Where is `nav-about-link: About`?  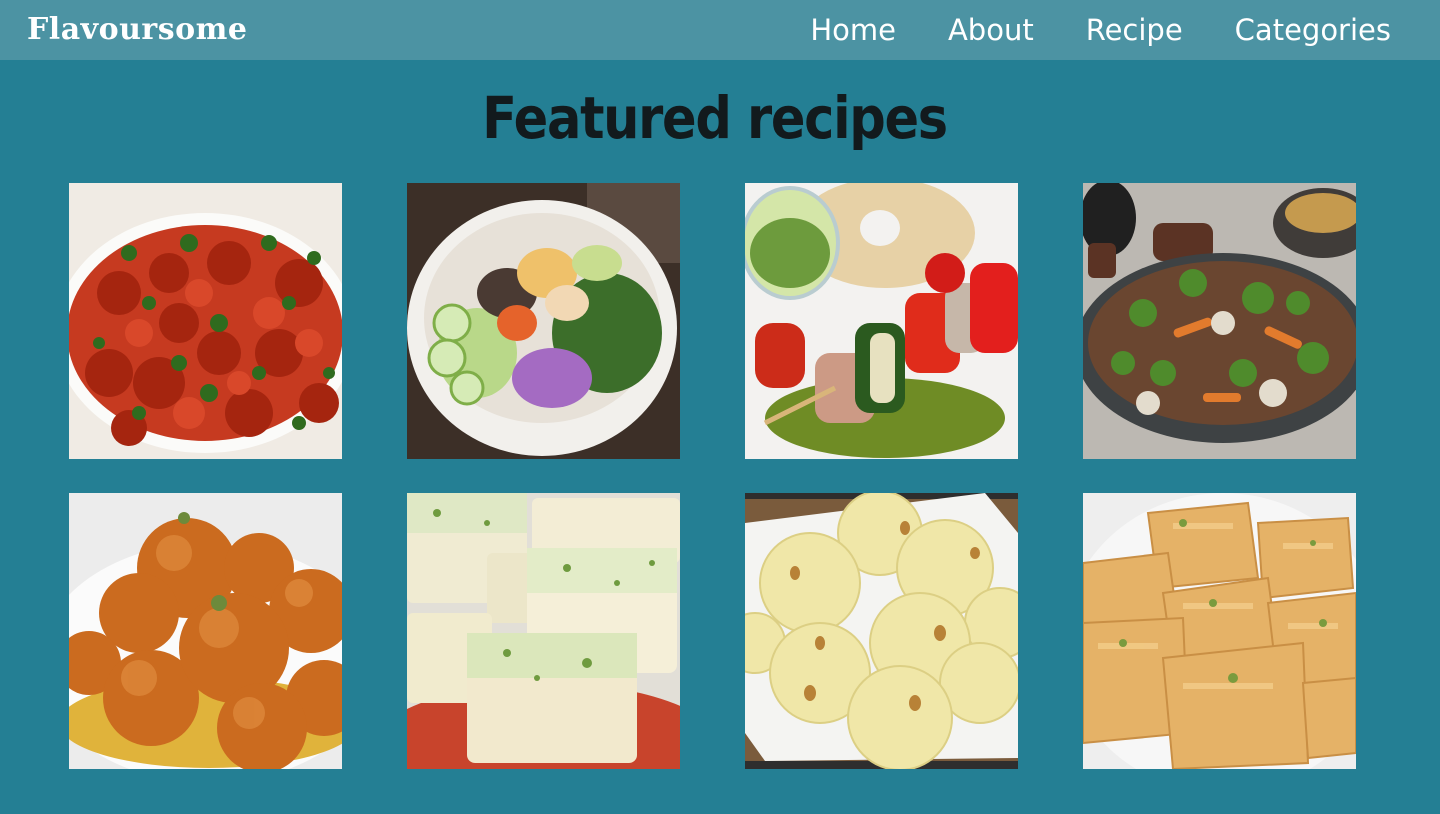
nav-about-link: About is located at coordinates (991, 30).